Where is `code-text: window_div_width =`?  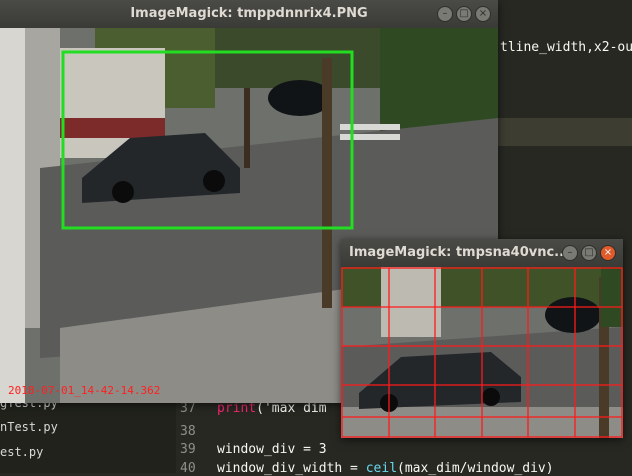 code-text: window_div_width = is located at coordinates (291, 468).